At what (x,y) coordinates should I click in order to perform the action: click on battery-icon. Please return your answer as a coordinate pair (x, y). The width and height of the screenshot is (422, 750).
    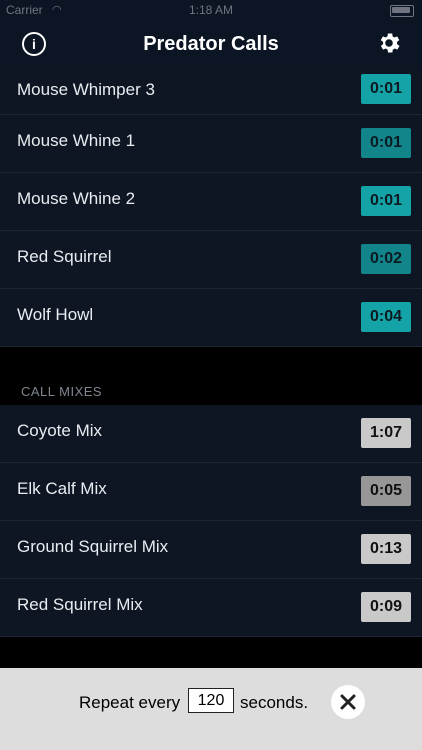
    Looking at the image, I should click on (402, 11).